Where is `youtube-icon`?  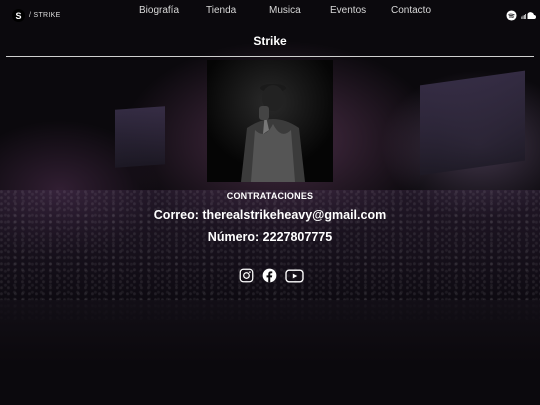
youtube-icon is located at coordinates (294, 276).